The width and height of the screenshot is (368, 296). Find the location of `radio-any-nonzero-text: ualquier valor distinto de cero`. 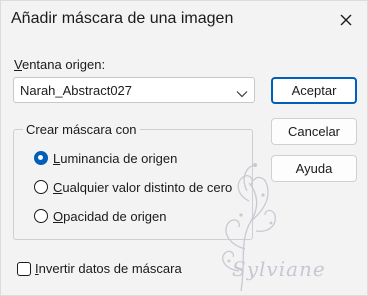

radio-any-nonzero-text: ualquier valor distinto de cero is located at coordinates (147, 187).